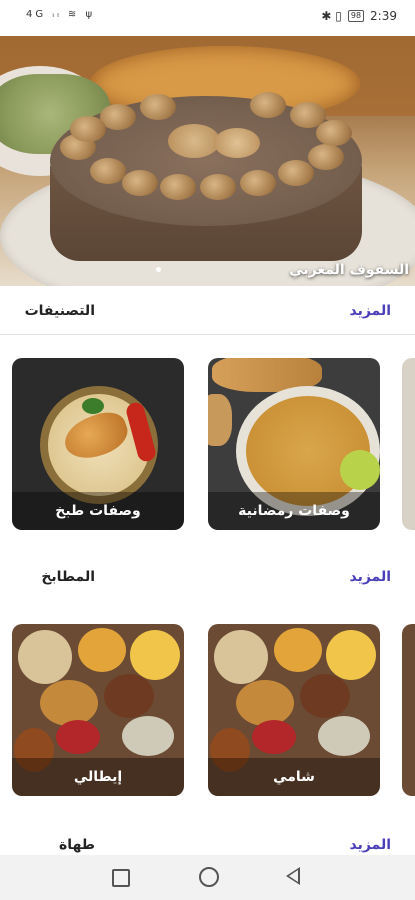 This screenshot has width=415, height=900. What do you see at coordinates (294, 710) in the screenshot?
I see `cuisine-card-shami: شامي` at bounding box center [294, 710].